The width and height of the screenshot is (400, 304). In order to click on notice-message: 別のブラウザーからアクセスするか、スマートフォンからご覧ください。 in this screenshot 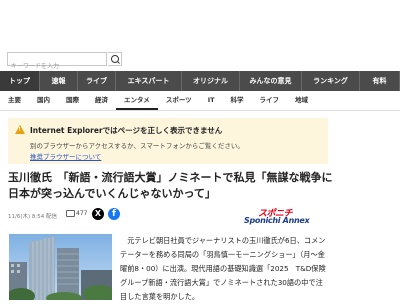, I will do `click(137, 146)`.